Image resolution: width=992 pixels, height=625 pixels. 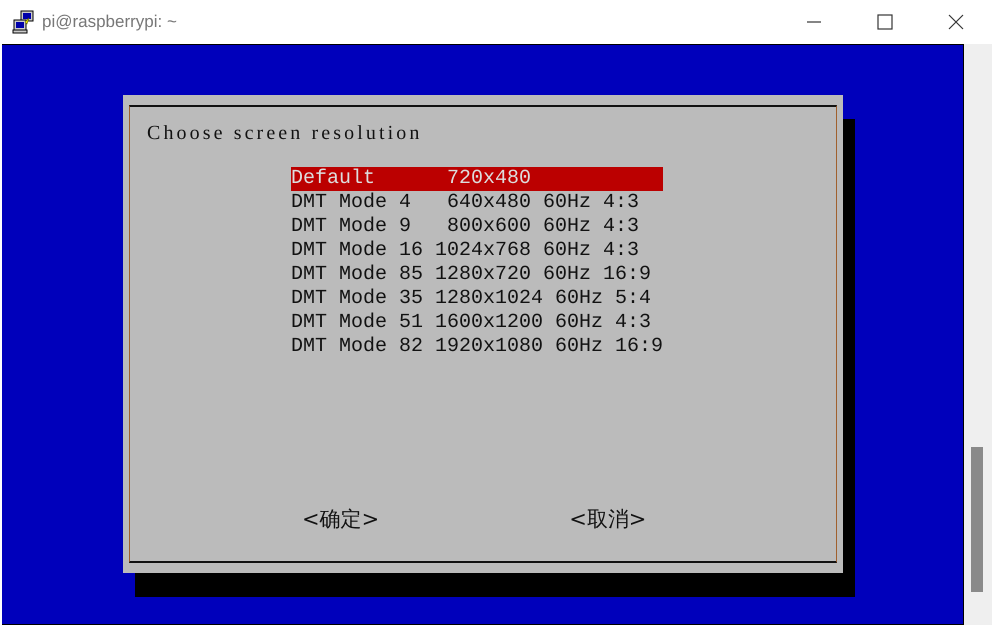 I want to click on list-item: DMT Mode 85 1280x720 60Hz 16:9, so click(x=477, y=275).